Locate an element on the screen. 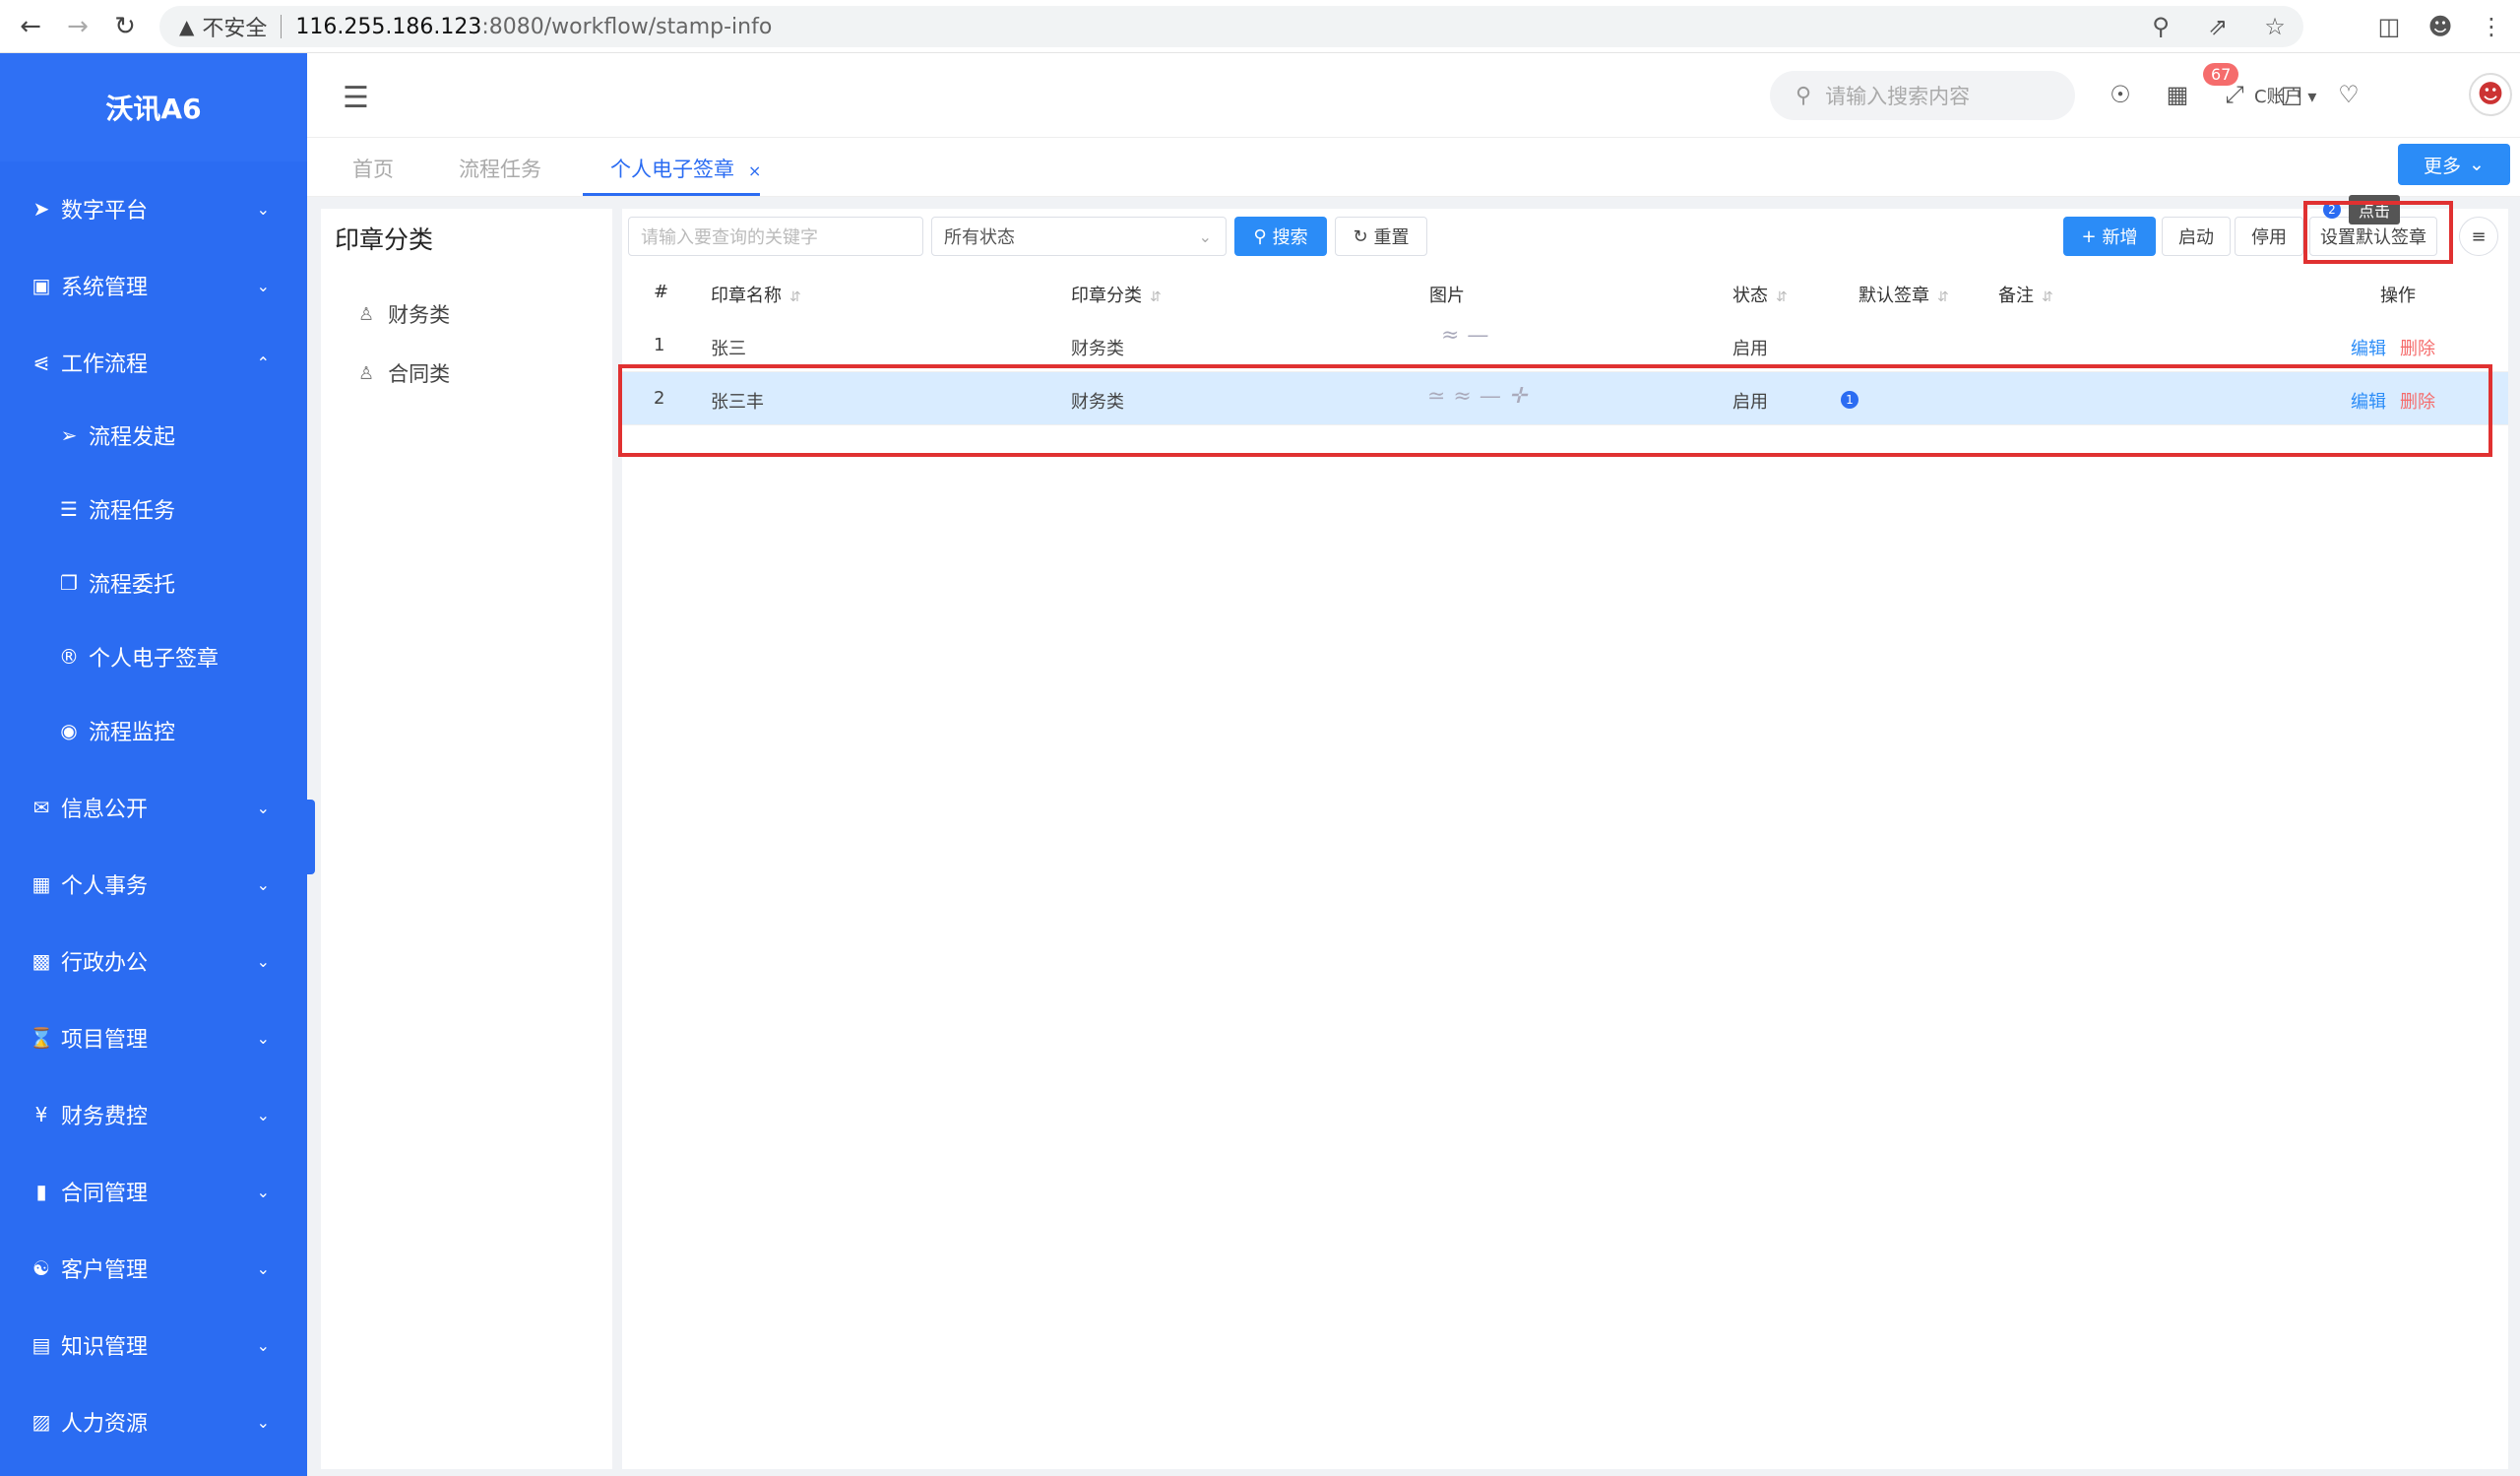 The height and width of the screenshot is (1476, 2520). sidebar-item-label: 个人电子签章 is located at coordinates (154, 659).